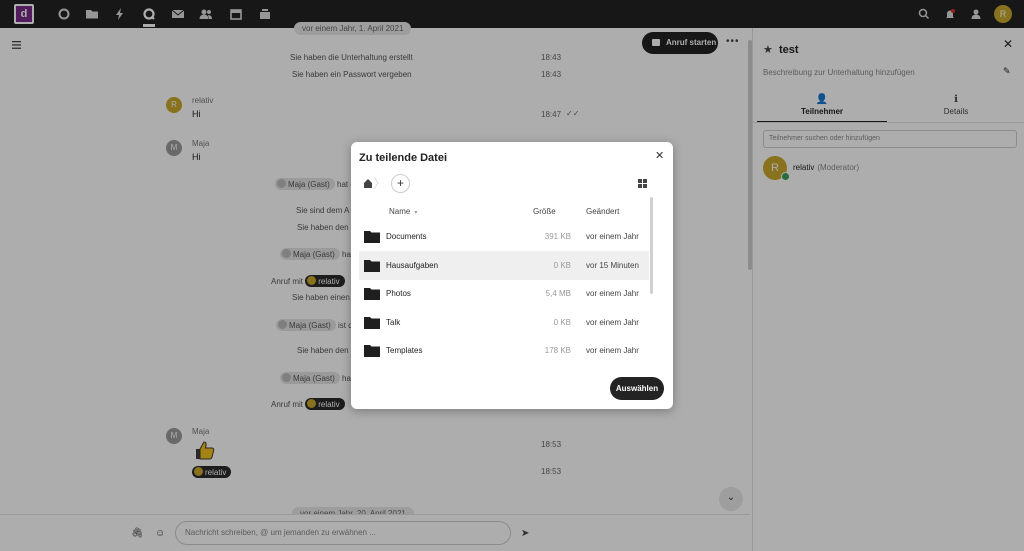 The width and height of the screenshot is (1024, 551). What do you see at coordinates (504, 265) in the screenshot?
I see `file-row-selected: Hausaufgaben 0 KB vor 15 Minuten` at bounding box center [504, 265].